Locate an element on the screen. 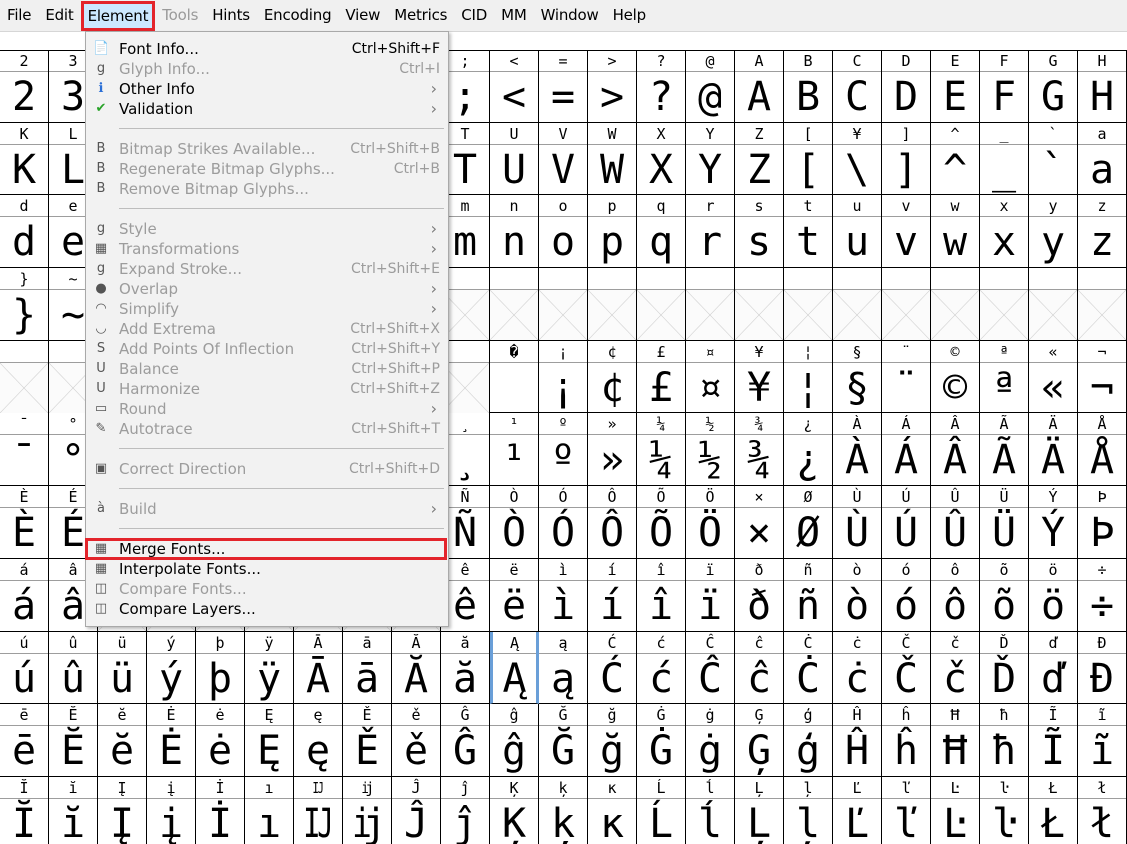 The image size is (1127, 844). glyph-cell: UU is located at coordinates (514, 159).